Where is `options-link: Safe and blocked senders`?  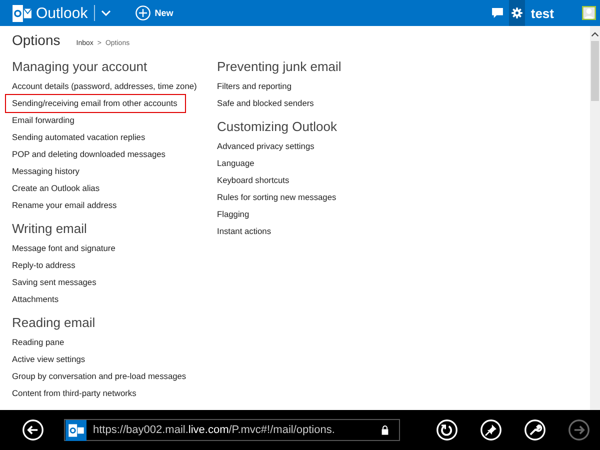 options-link: Safe and blocked senders is located at coordinates (265, 103).